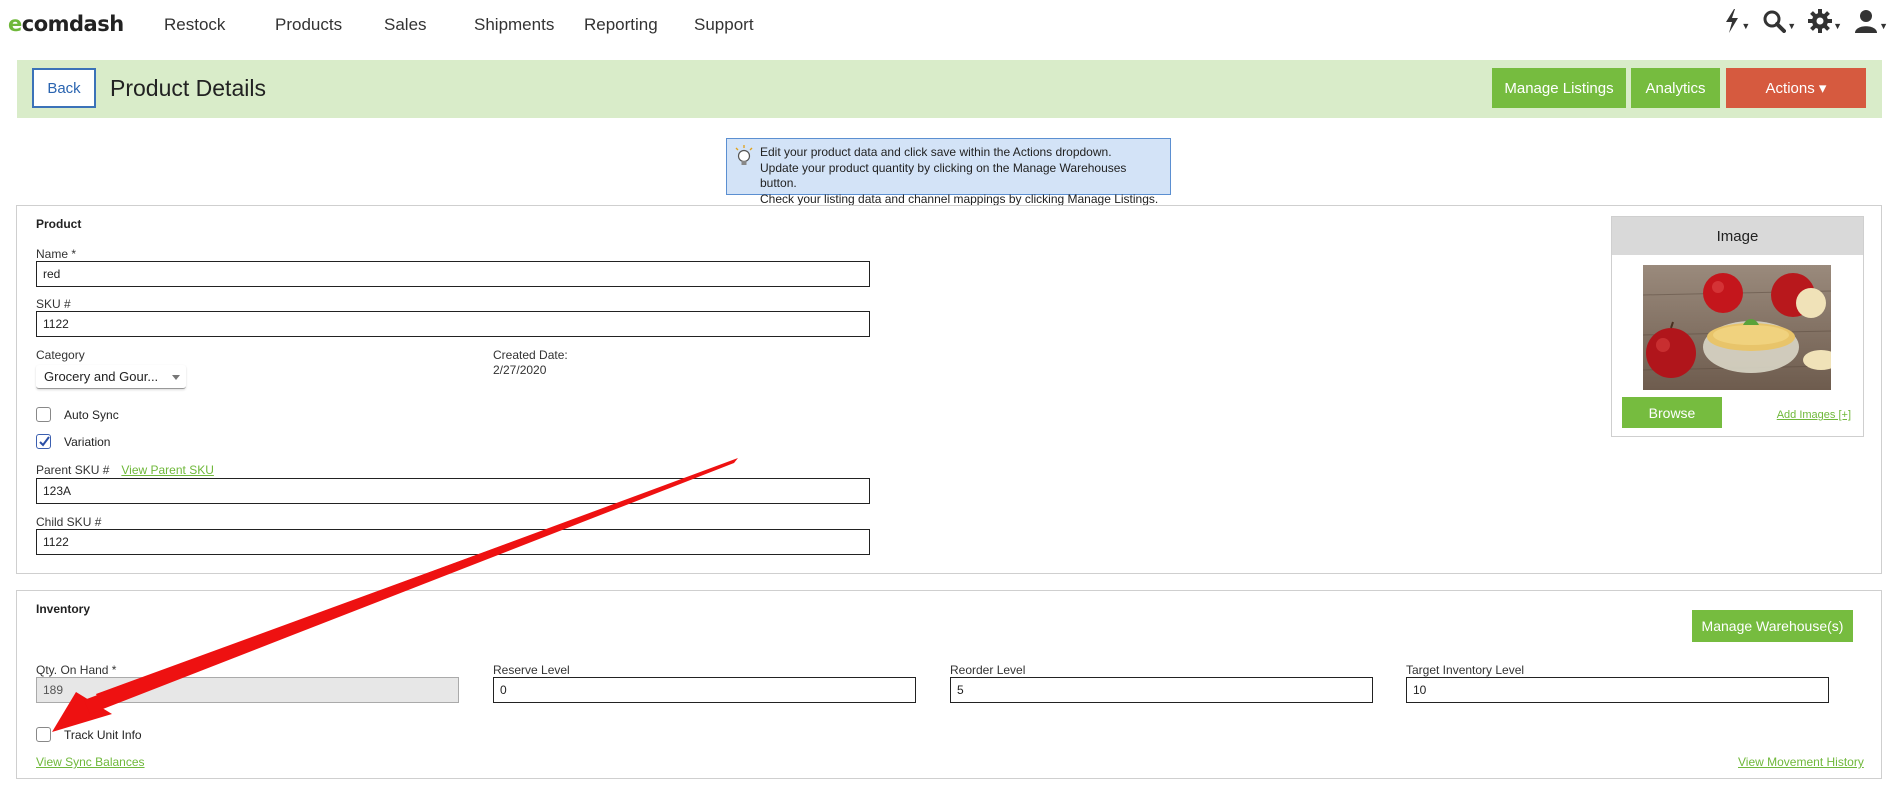 This screenshot has width=1902, height=793. I want to click on image-panel: Image Browse Add Images [+], so click(1737, 326).